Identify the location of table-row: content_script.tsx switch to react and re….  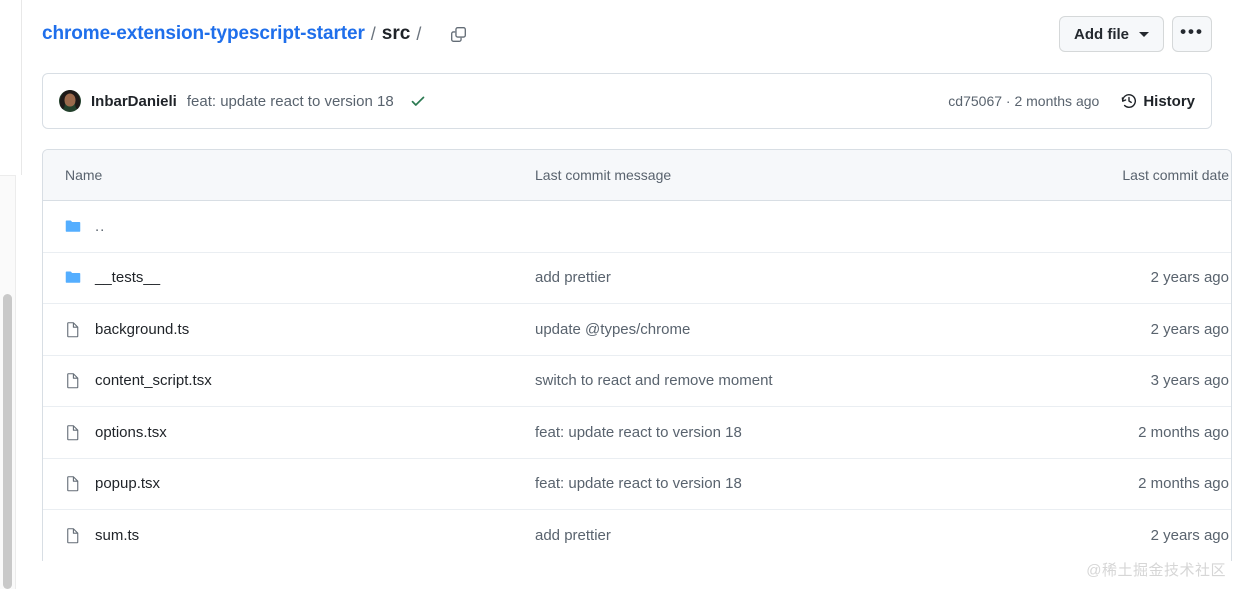
(637, 381).